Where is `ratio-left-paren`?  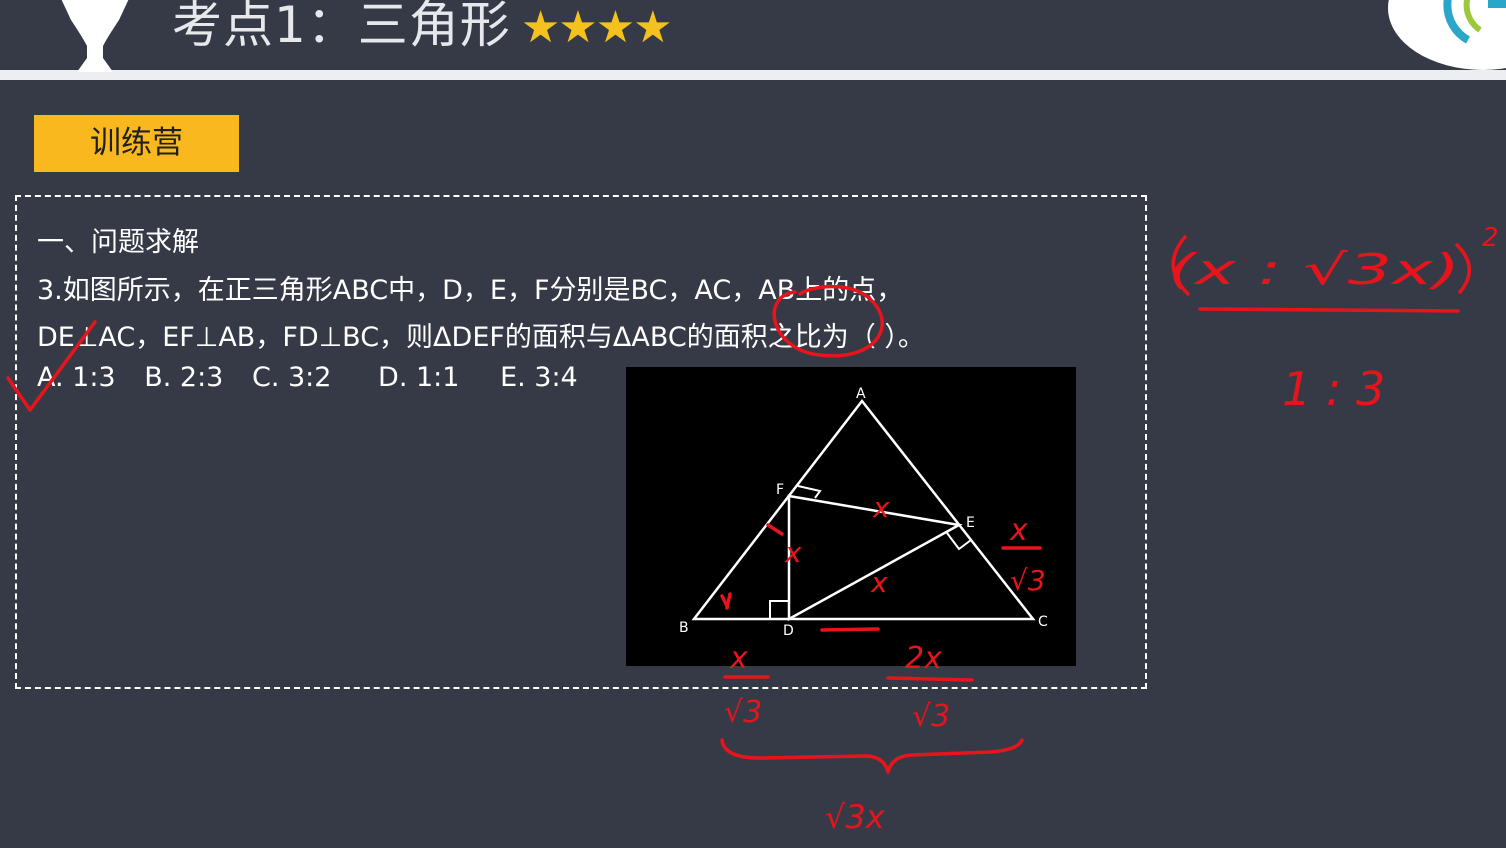 ratio-left-paren is located at coordinates (1180, 265).